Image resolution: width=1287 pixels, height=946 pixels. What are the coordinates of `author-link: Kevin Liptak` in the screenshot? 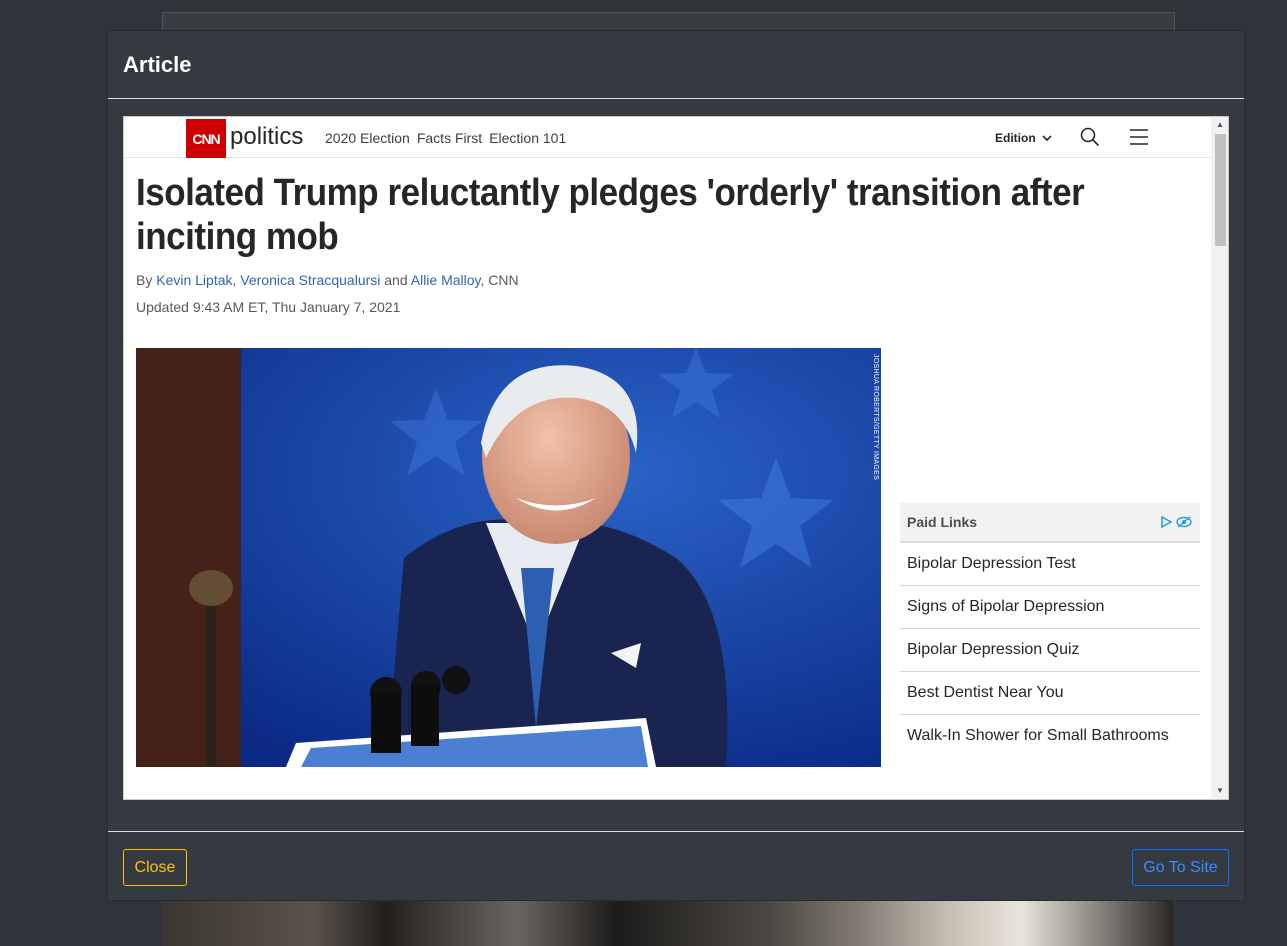 It's located at (194, 280).